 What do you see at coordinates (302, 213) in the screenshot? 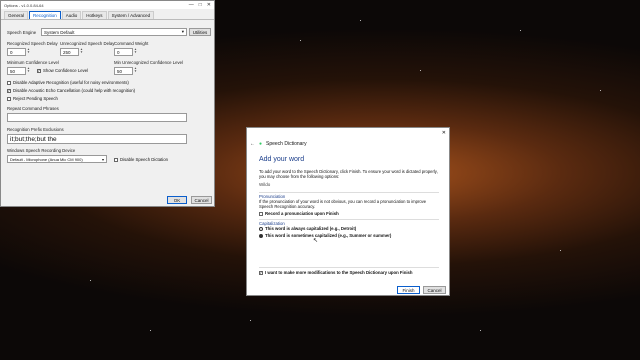
I see `record-pronunciation-label: Record a pronunciation upon Finish` at bounding box center [302, 213].